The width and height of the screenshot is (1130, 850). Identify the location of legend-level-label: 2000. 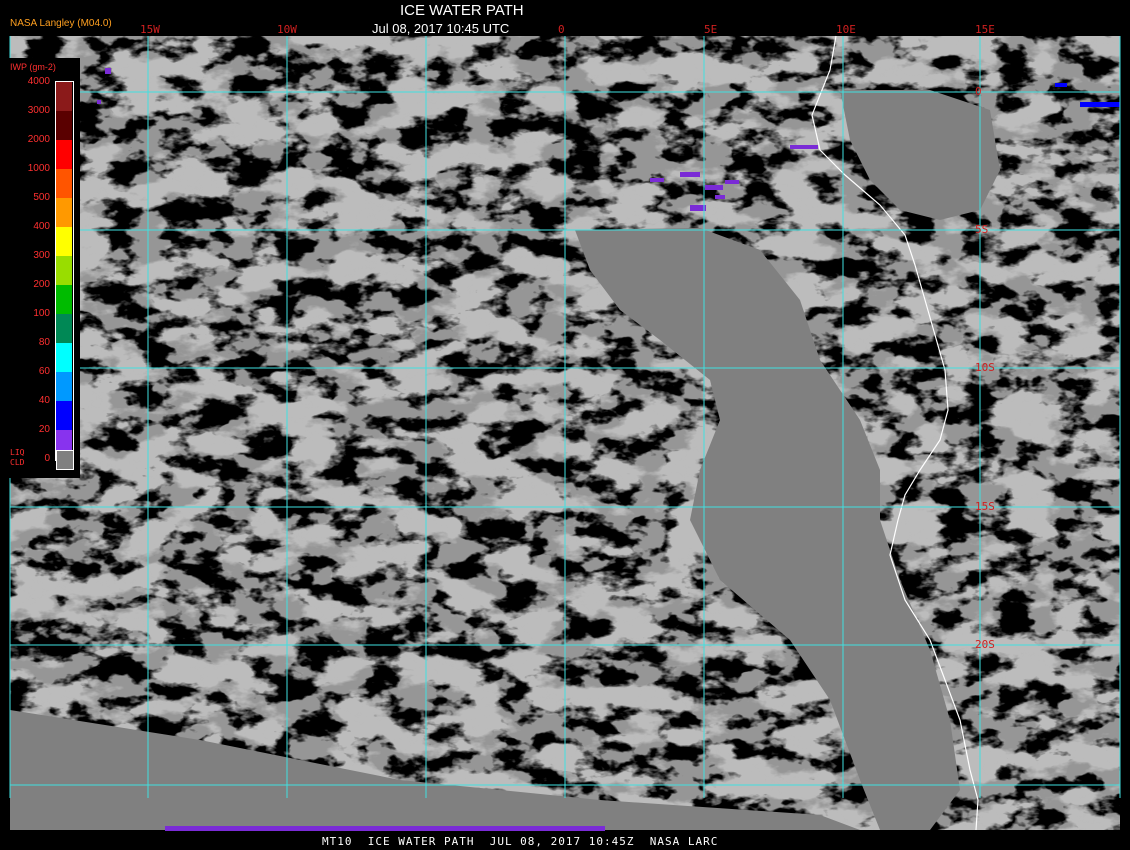
(38, 139).